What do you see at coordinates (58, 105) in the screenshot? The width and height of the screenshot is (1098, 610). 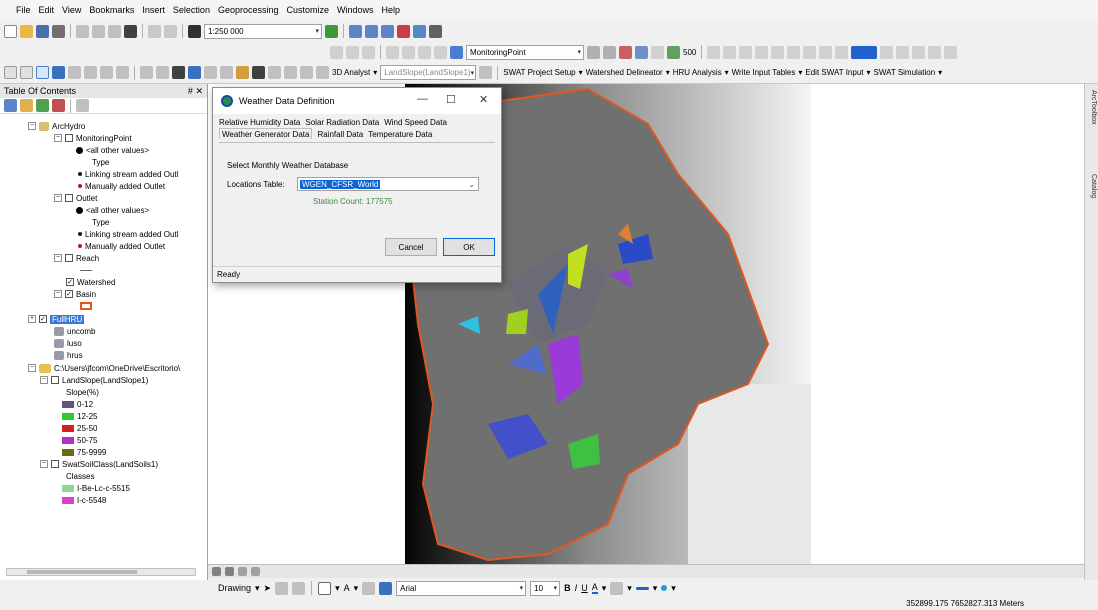 I see `list-by-selection-icon` at bounding box center [58, 105].